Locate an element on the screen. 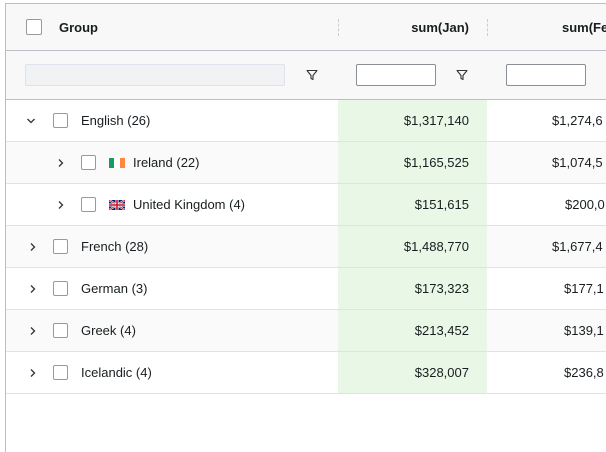  group-label-text: Ireland (22) is located at coordinates (166, 162).